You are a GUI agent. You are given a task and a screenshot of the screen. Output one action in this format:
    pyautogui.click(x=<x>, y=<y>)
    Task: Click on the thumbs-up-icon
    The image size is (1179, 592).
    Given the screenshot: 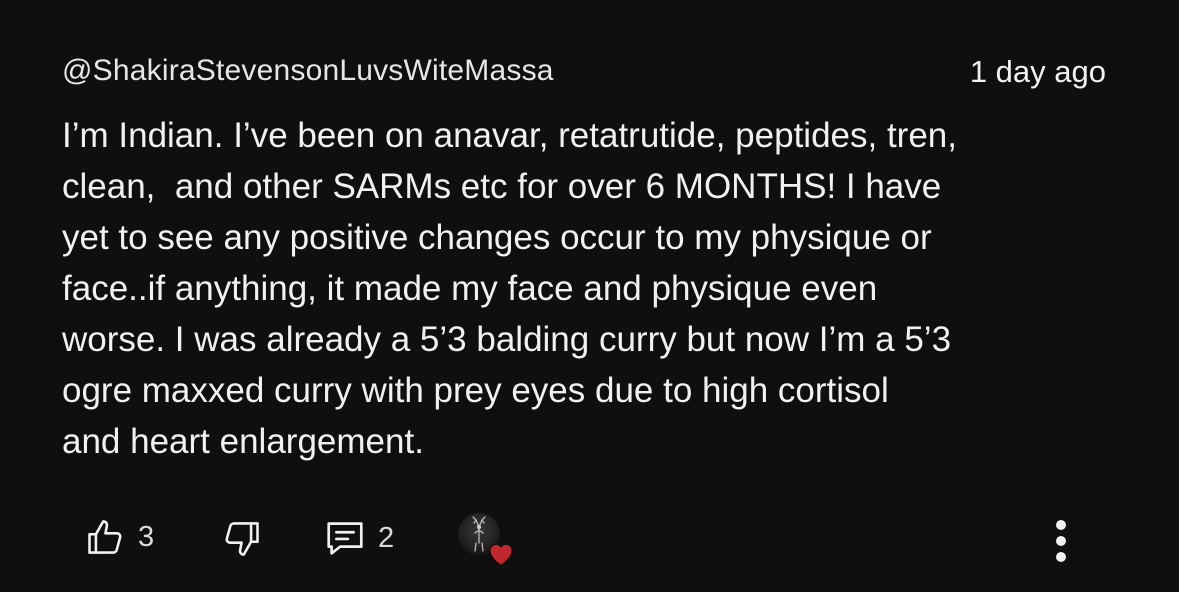 What is the action you would take?
    pyautogui.click(x=106, y=537)
    